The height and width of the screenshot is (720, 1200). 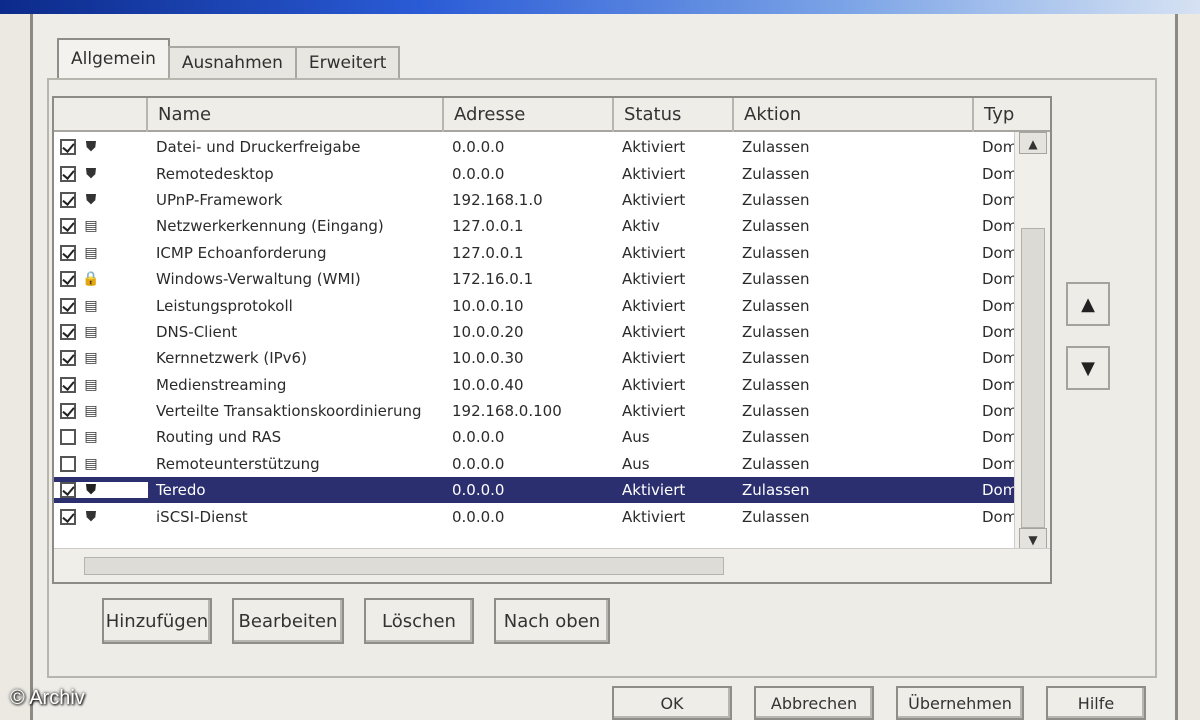 What do you see at coordinates (534, 437) in the screenshot?
I see `table-row: ▤ Routing und RAS 0.0.0.0 Aus Zulassen Dom` at bounding box center [534, 437].